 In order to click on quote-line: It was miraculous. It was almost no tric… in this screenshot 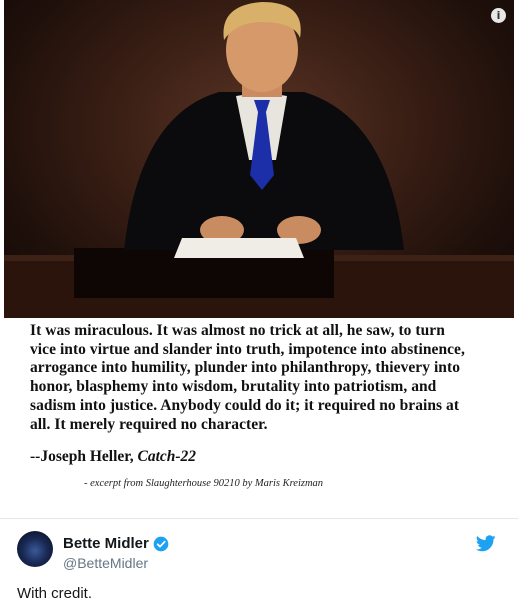, I will do `click(237, 330)`.